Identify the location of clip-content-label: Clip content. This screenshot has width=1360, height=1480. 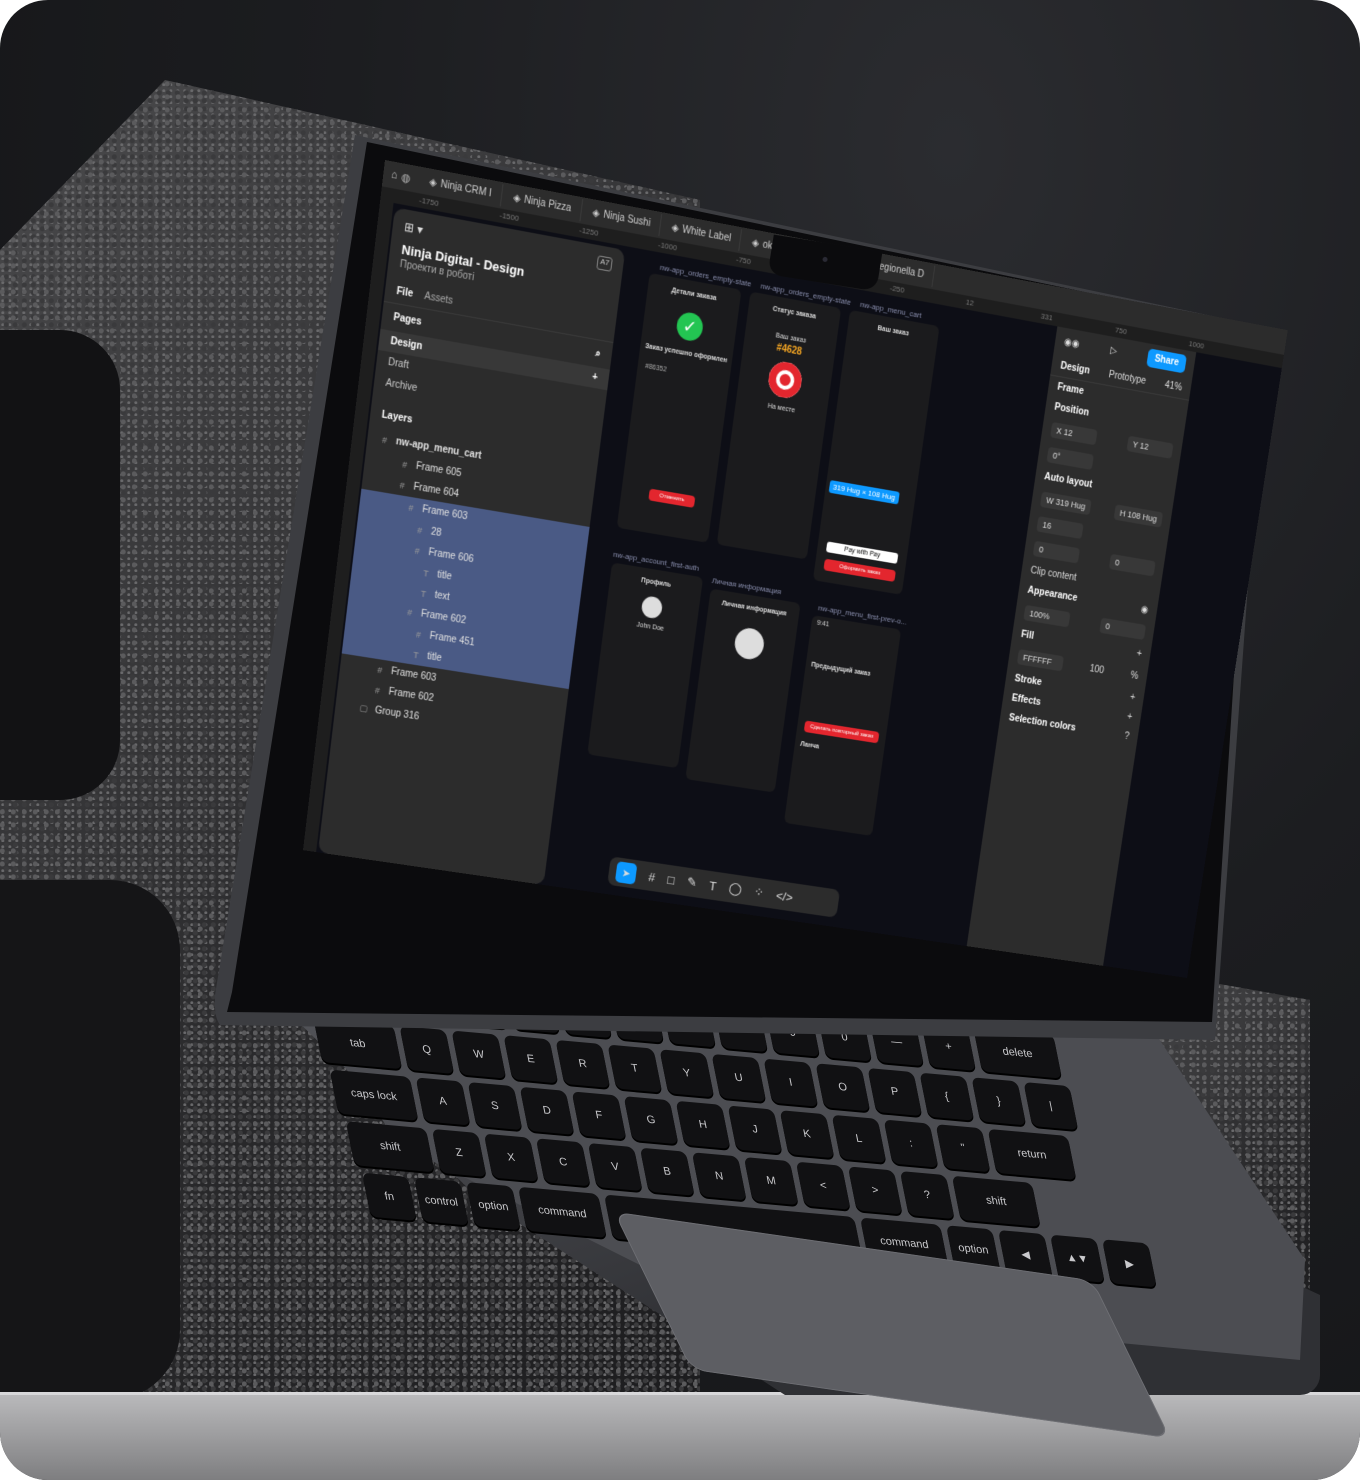
(1053, 574).